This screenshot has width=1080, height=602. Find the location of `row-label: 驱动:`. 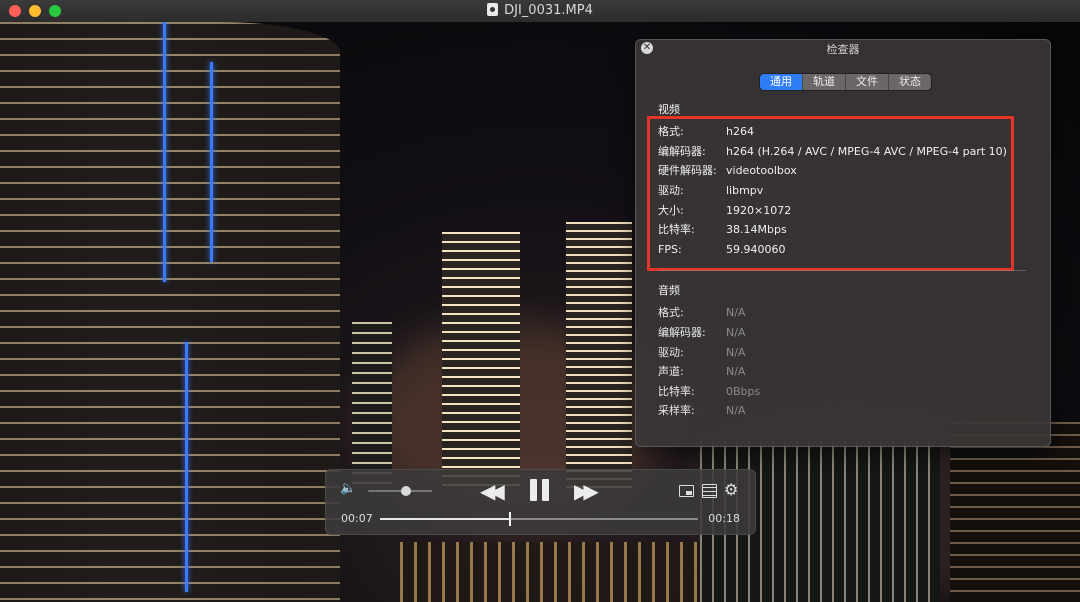

row-label: 驱动: is located at coordinates (671, 352).